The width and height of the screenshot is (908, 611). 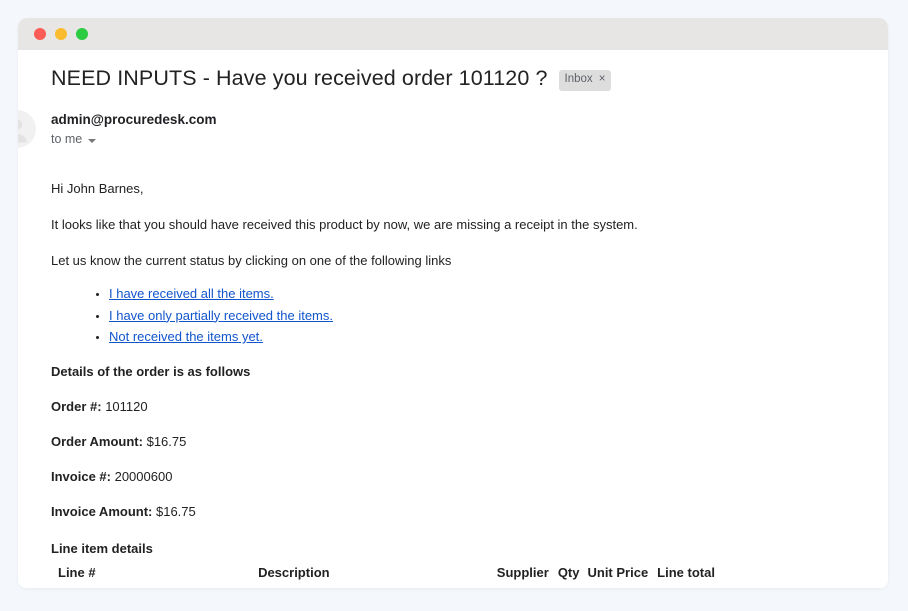 What do you see at coordinates (82, 34) in the screenshot?
I see `maximize-window-button` at bounding box center [82, 34].